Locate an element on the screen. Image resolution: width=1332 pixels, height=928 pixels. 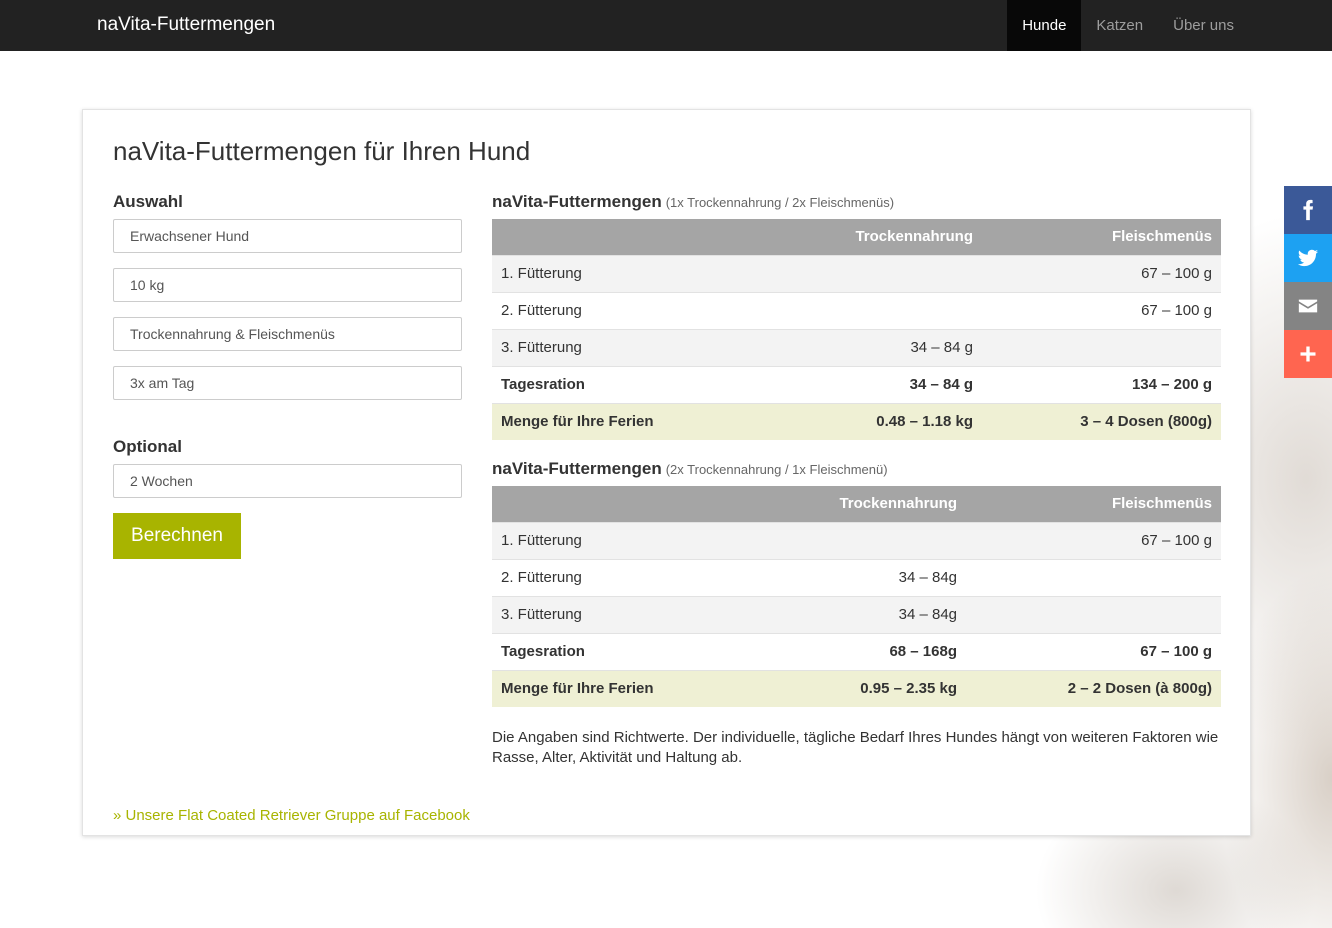
nav-item-ueber-uns: Über uns is located at coordinates (1203, 25).